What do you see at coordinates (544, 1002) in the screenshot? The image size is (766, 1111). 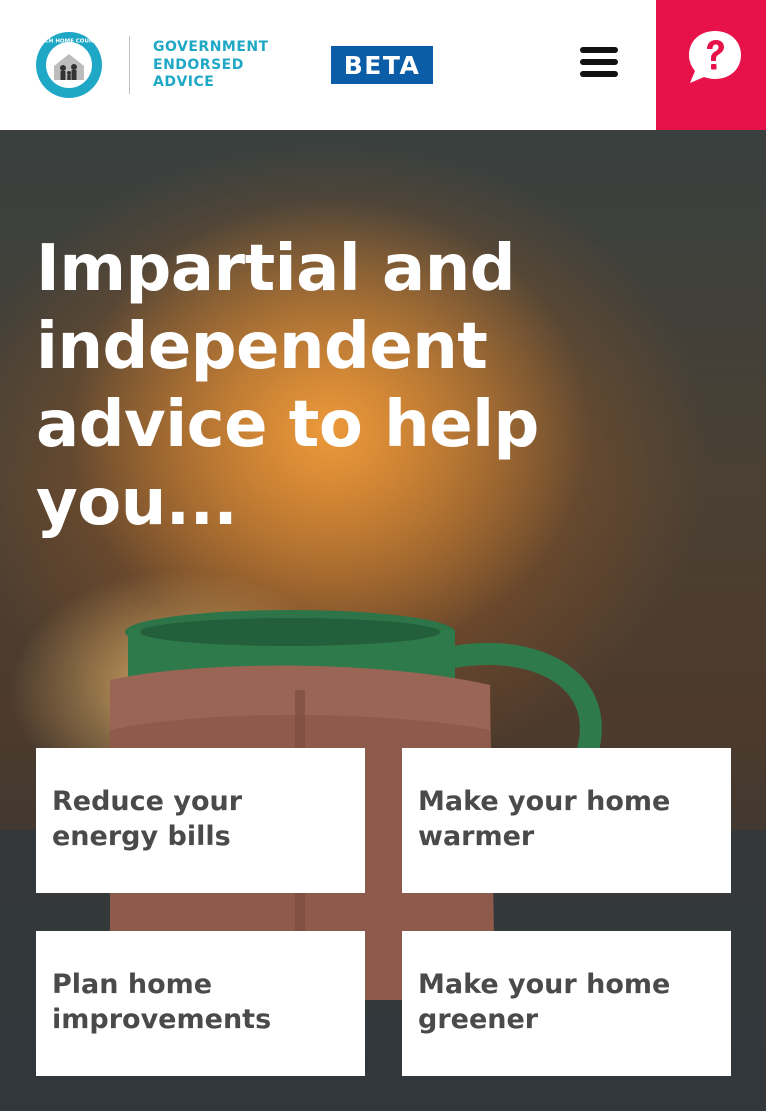 I see `card-label: Make your home greener` at bounding box center [544, 1002].